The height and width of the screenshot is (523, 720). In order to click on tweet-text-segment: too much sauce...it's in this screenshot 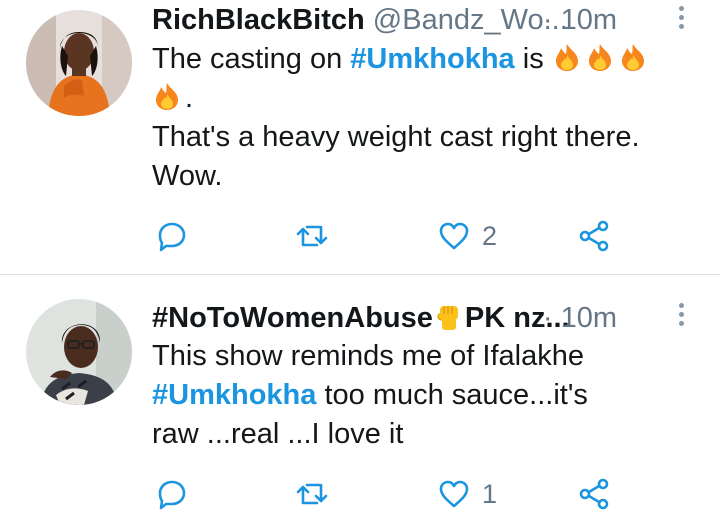, I will do `click(452, 395)`.